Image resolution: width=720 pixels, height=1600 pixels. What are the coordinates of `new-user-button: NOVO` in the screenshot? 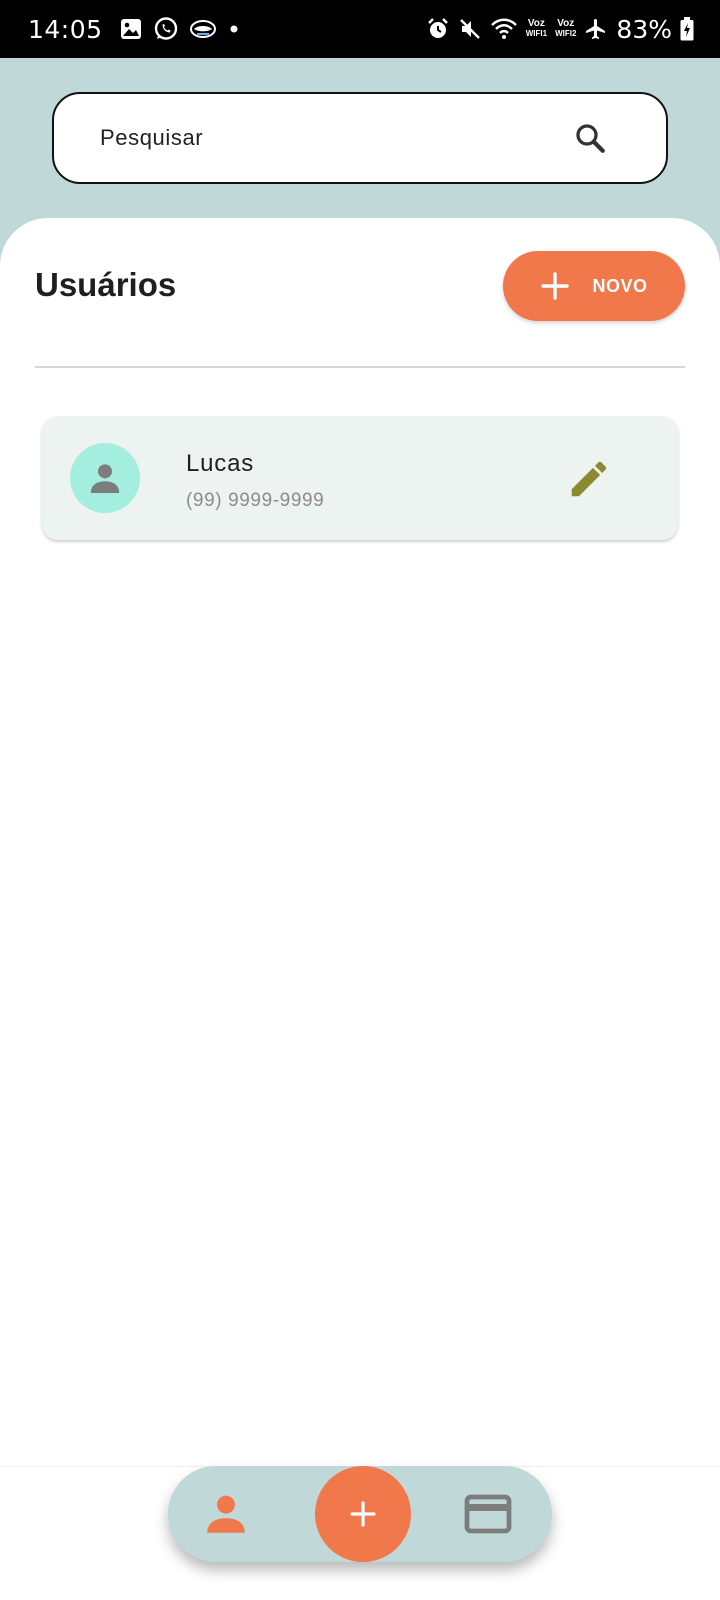 It's located at (594, 286).